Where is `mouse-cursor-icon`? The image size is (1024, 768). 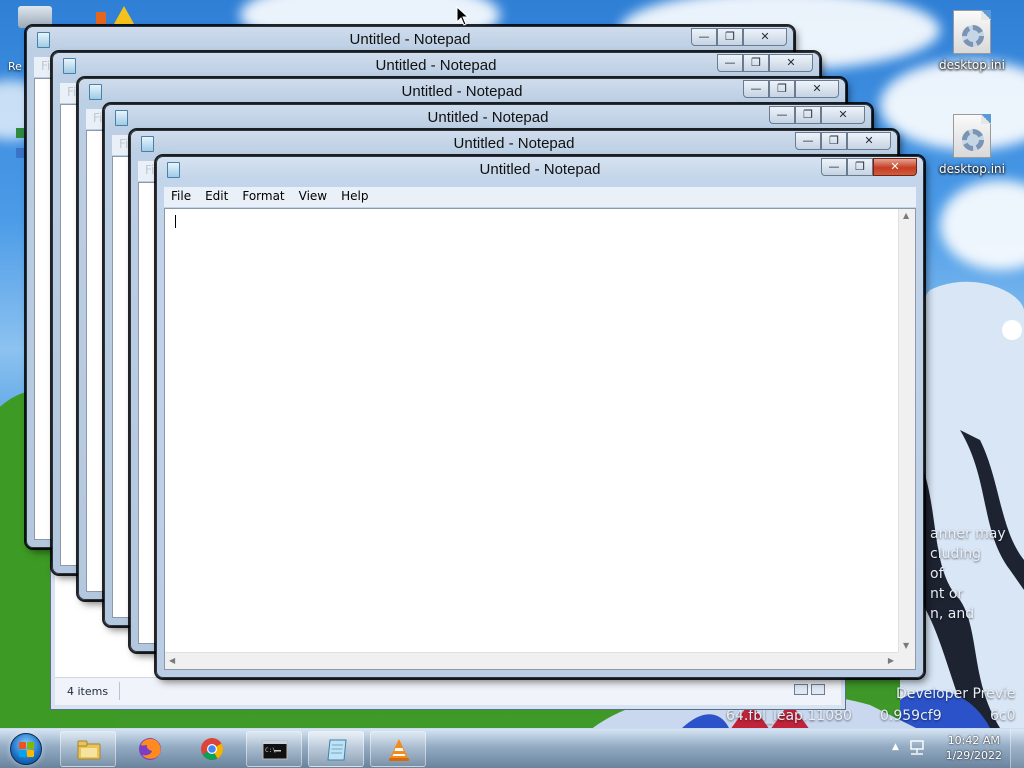
mouse-cursor-icon is located at coordinates (463, 16).